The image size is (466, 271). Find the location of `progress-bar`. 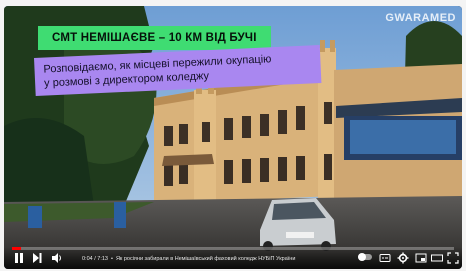

progress-bar is located at coordinates (233, 248).